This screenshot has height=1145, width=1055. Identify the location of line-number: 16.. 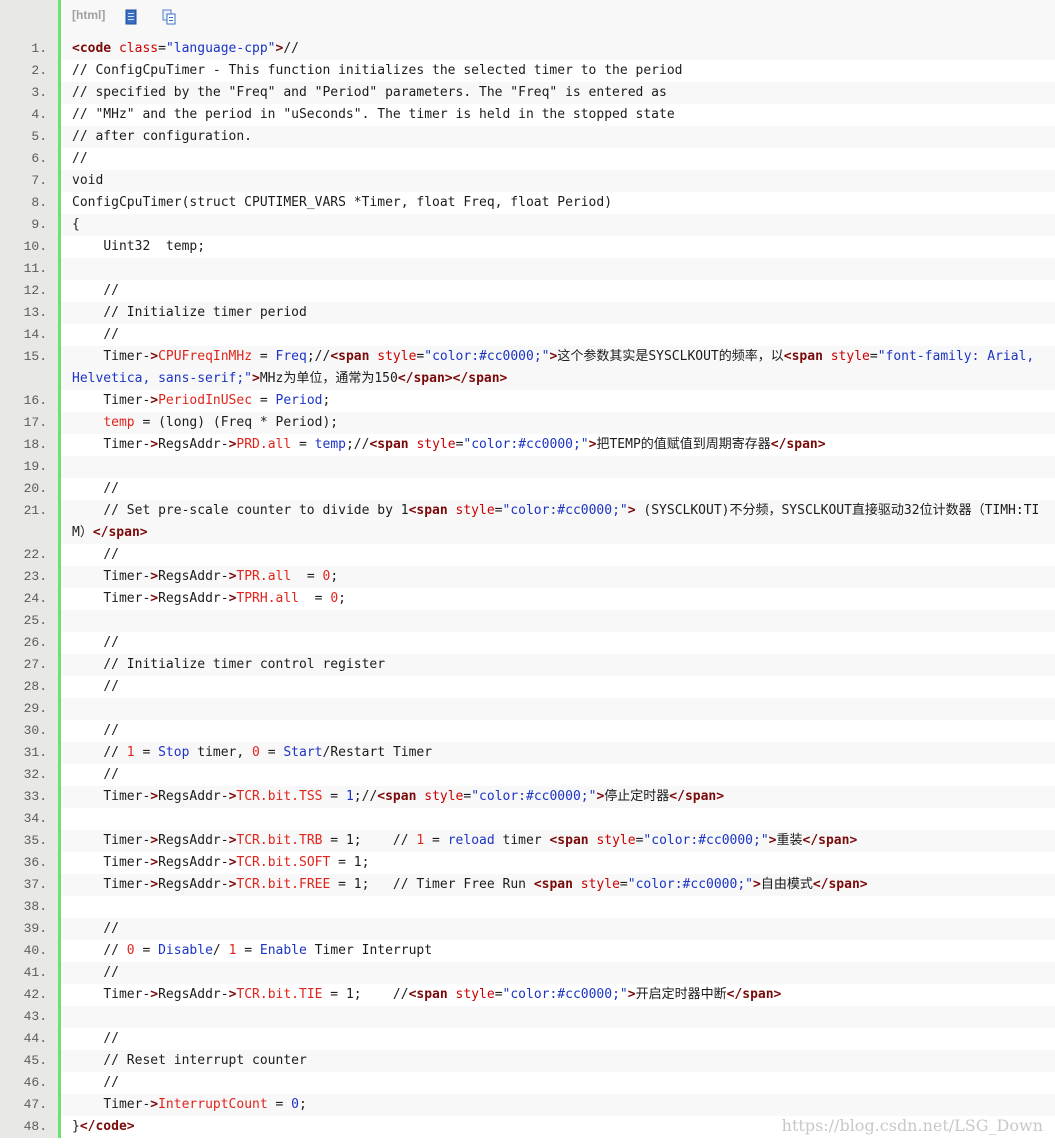
(29, 401).